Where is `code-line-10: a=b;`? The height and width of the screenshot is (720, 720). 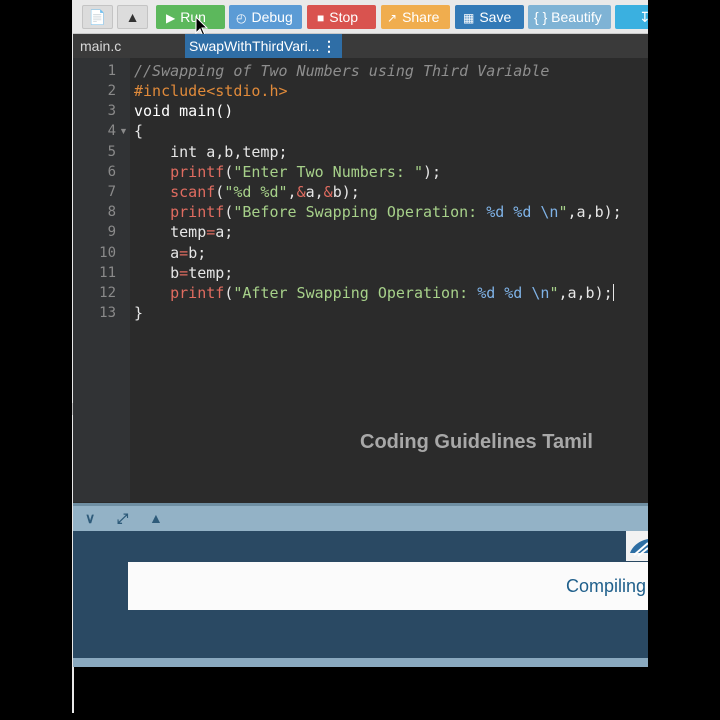
code-line-10: a=b; is located at coordinates (188, 253).